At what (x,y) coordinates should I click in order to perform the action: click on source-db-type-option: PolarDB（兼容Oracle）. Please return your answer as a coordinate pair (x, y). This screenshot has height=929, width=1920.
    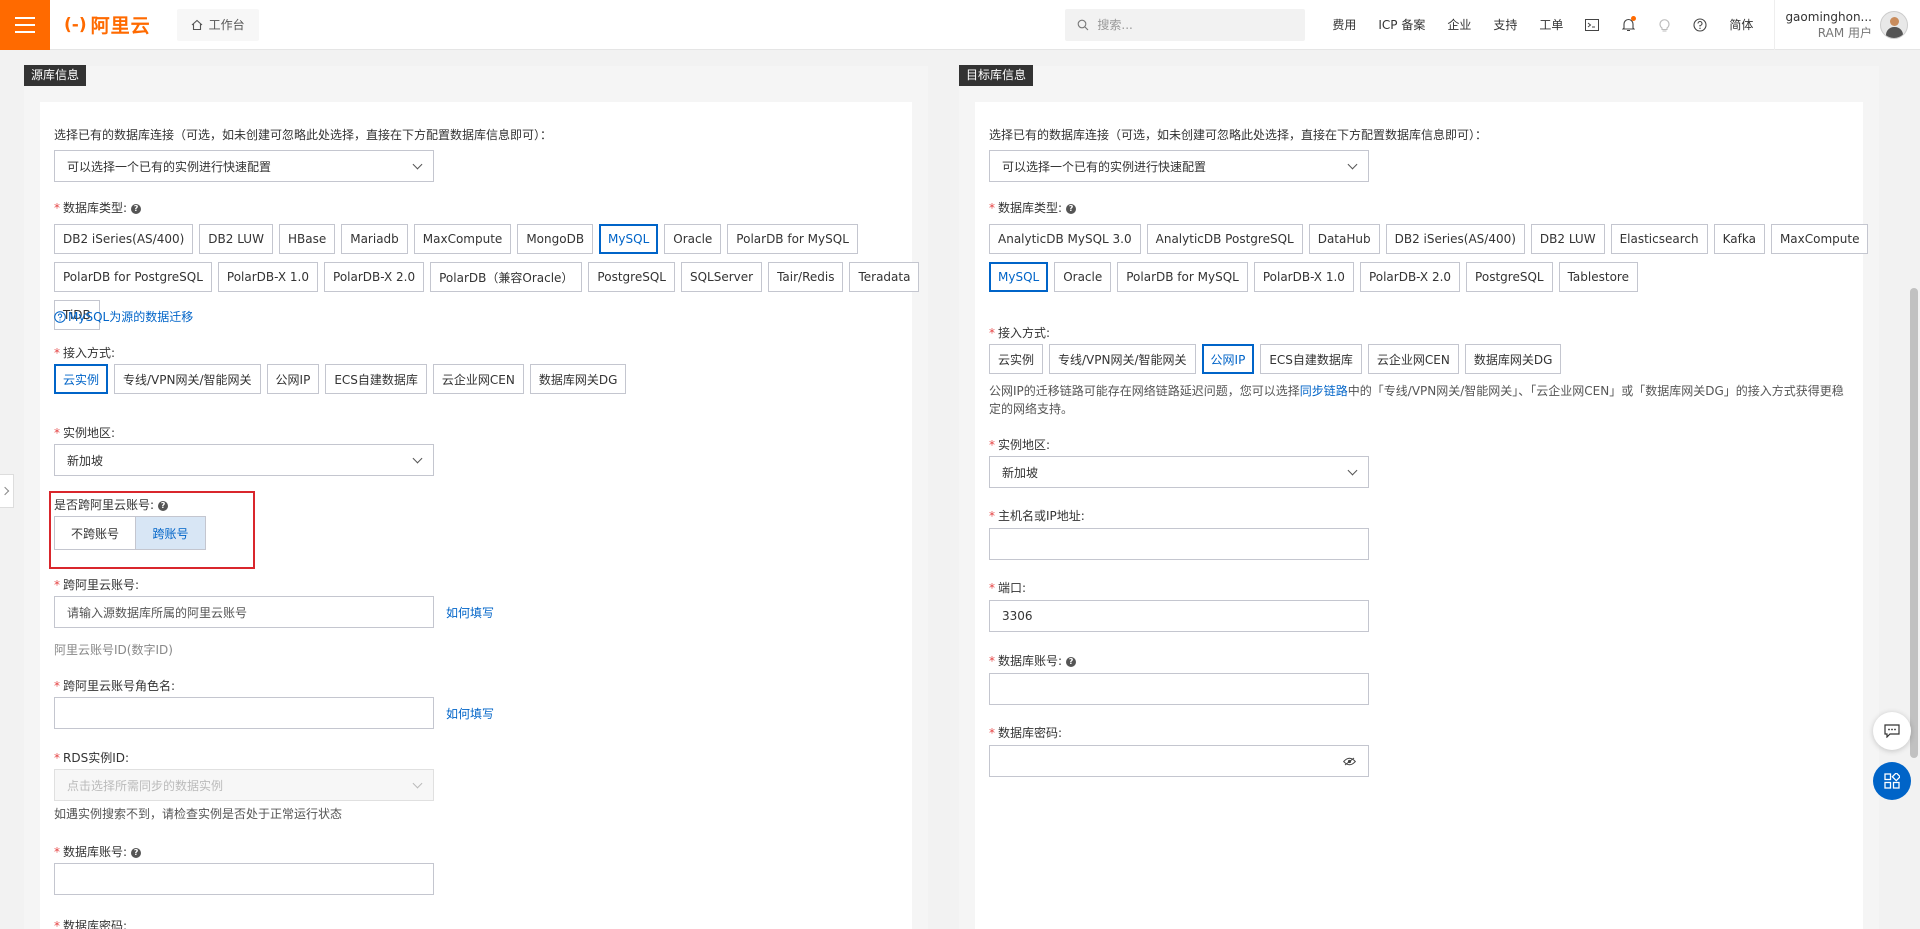
    Looking at the image, I should click on (506, 277).